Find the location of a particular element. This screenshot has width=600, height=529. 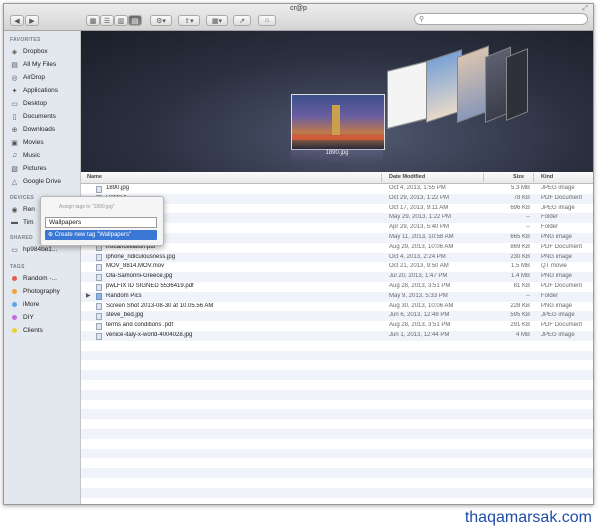

back-button: ◀ is located at coordinates (17, 20).